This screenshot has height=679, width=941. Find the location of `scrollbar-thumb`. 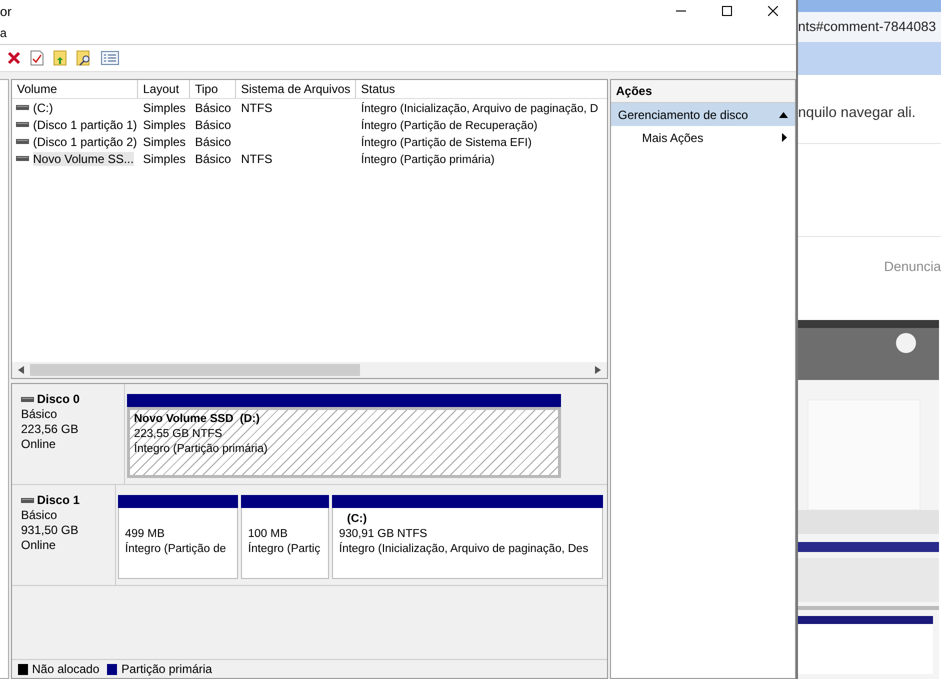

scrollbar-thumb is located at coordinates (195, 370).